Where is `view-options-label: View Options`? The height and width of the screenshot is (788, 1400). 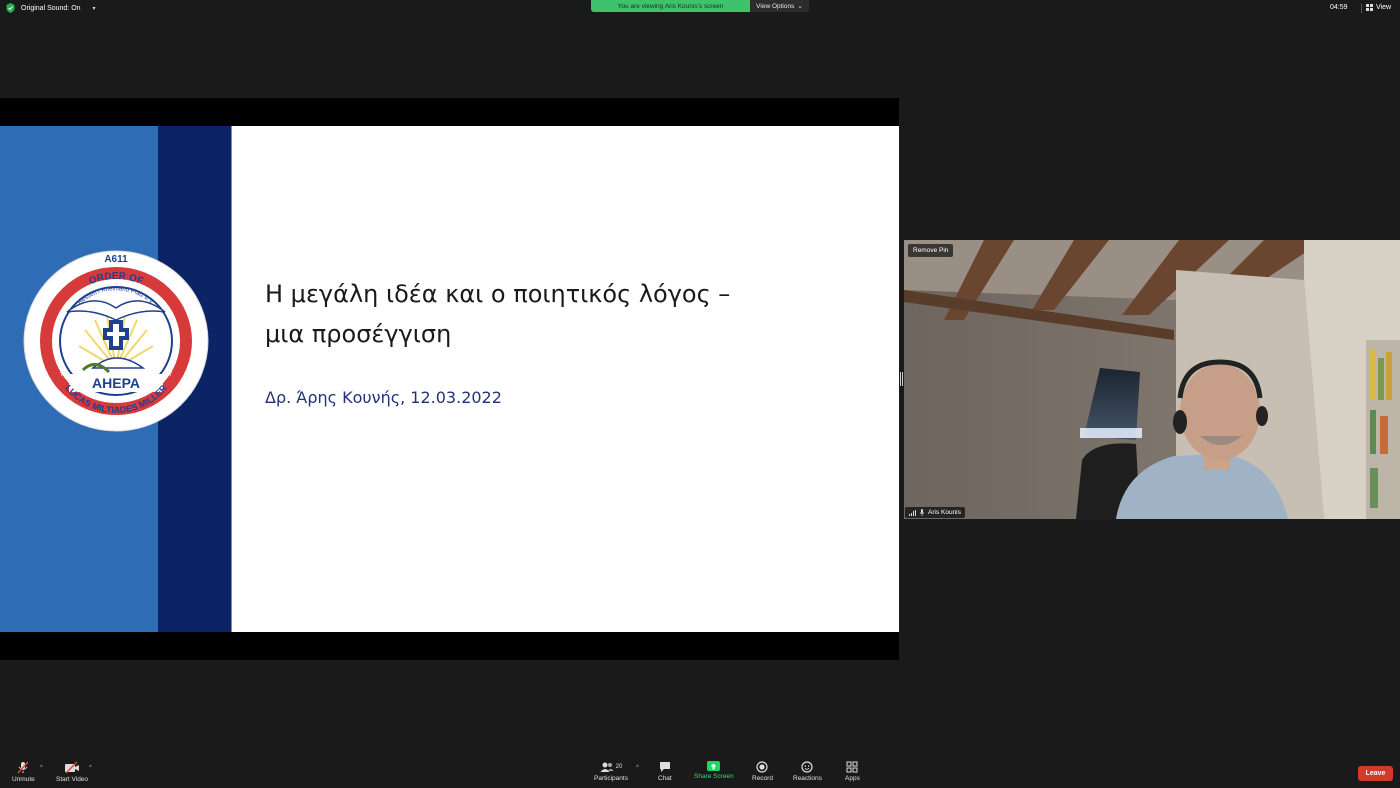 view-options-label: View Options is located at coordinates (775, 6).